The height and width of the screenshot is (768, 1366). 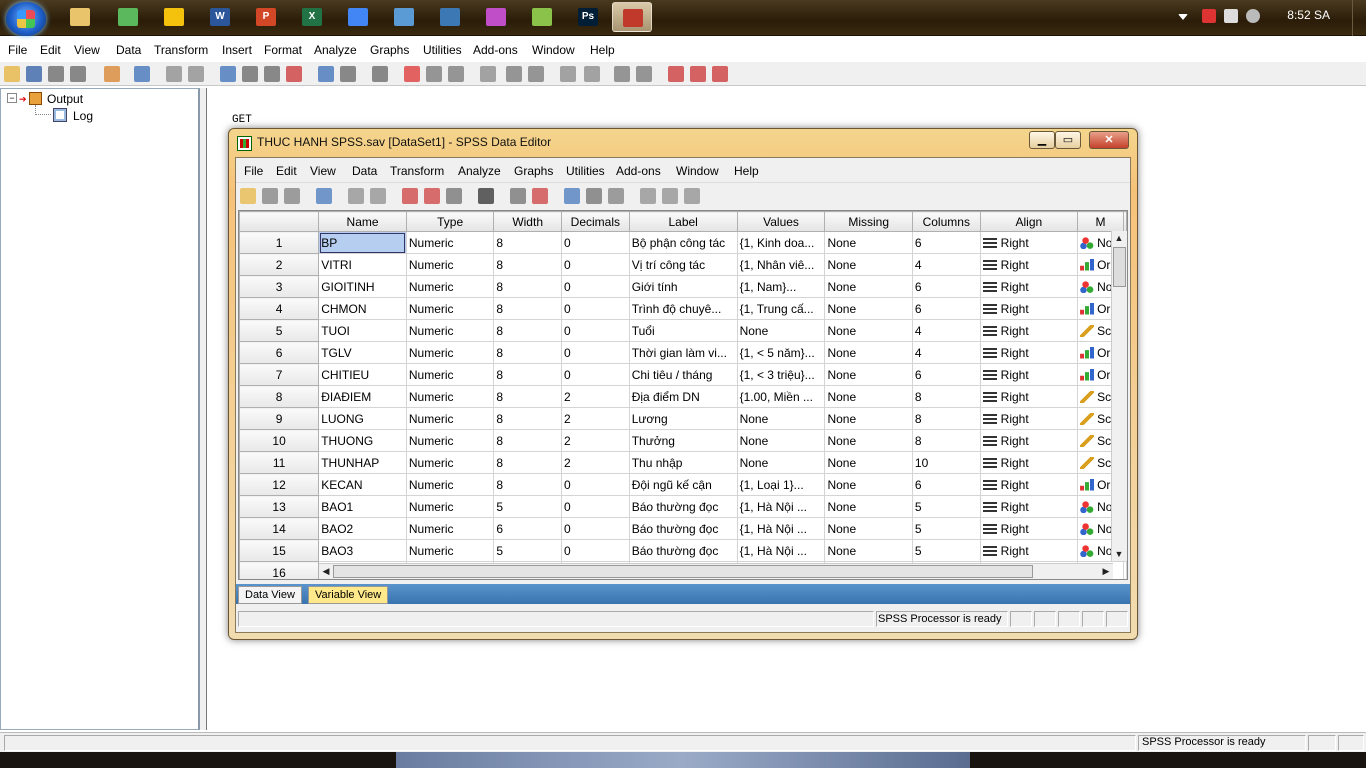 What do you see at coordinates (946, 506) in the screenshot?
I see `cell-cols: 5` at bounding box center [946, 506].